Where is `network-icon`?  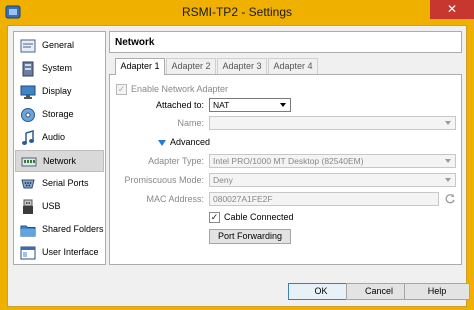 network-icon is located at coordinates (29, 162).